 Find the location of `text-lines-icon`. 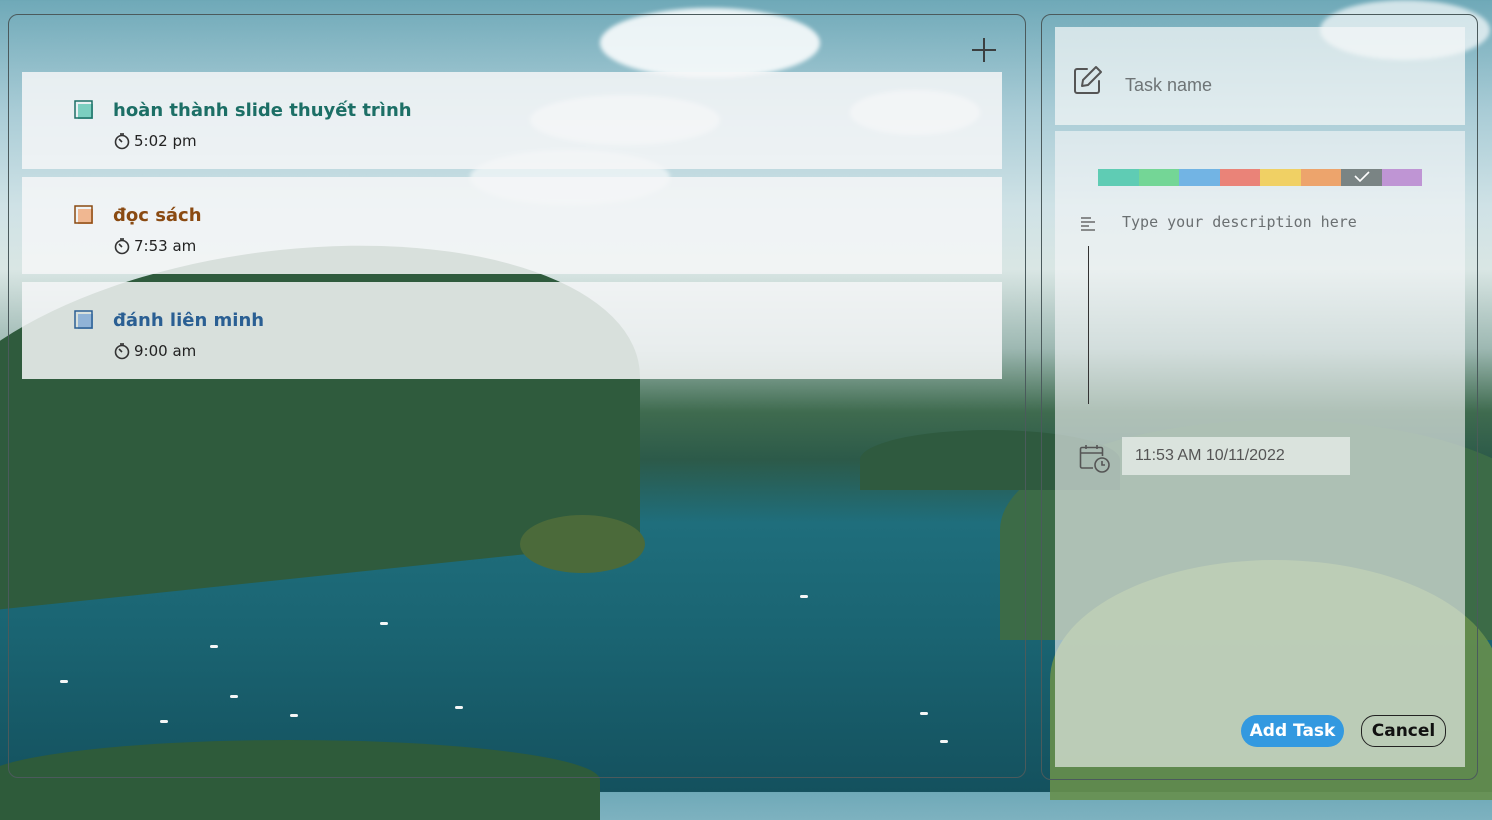

text-lines-icon is located at coordinates (1088, 224).